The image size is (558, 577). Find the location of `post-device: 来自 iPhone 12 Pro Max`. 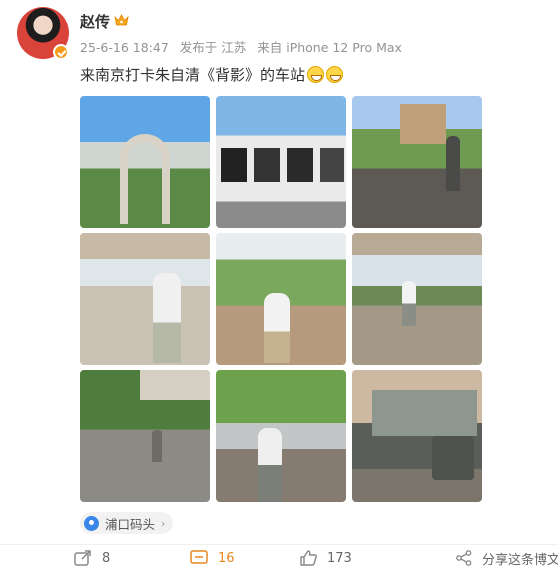

post-device: 来自 iPhone 12 Pro Max is located at coordinates (329, 47).